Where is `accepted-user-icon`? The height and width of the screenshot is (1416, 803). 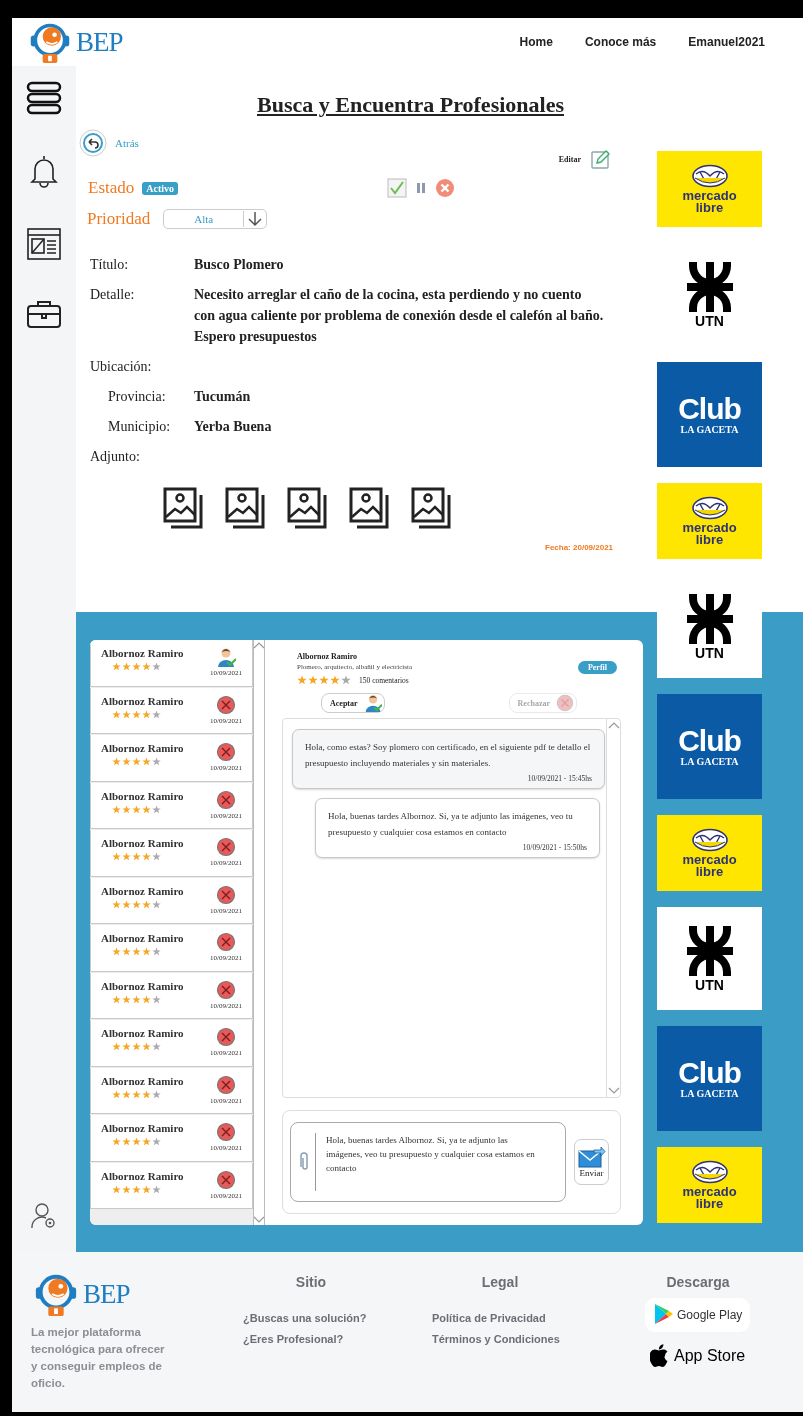 accepted-user-icon is located at coordinates (226, 657).